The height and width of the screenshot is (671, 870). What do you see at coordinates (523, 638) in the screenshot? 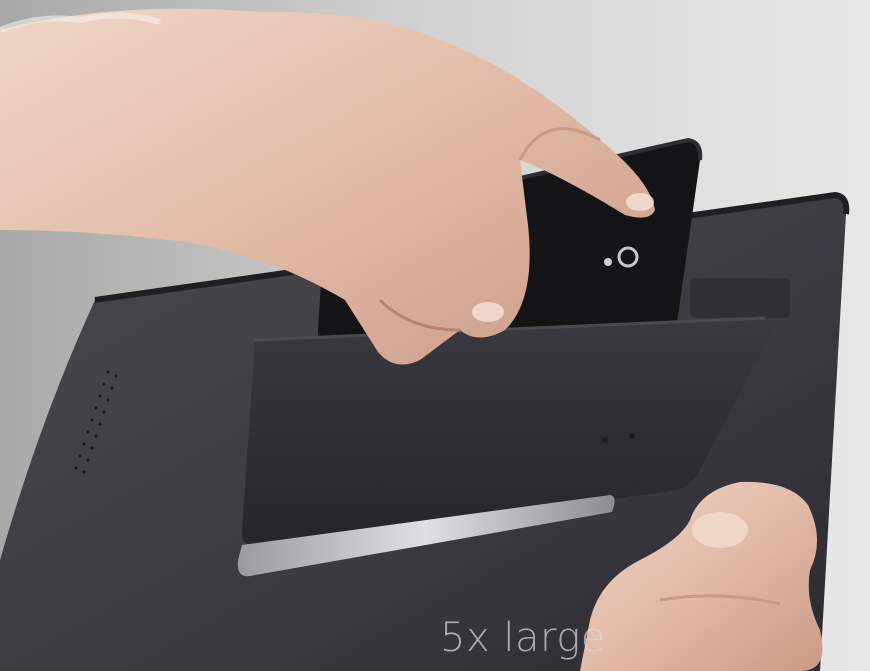
I see `video-caption: 5x large` at bounding box center [523, 638].